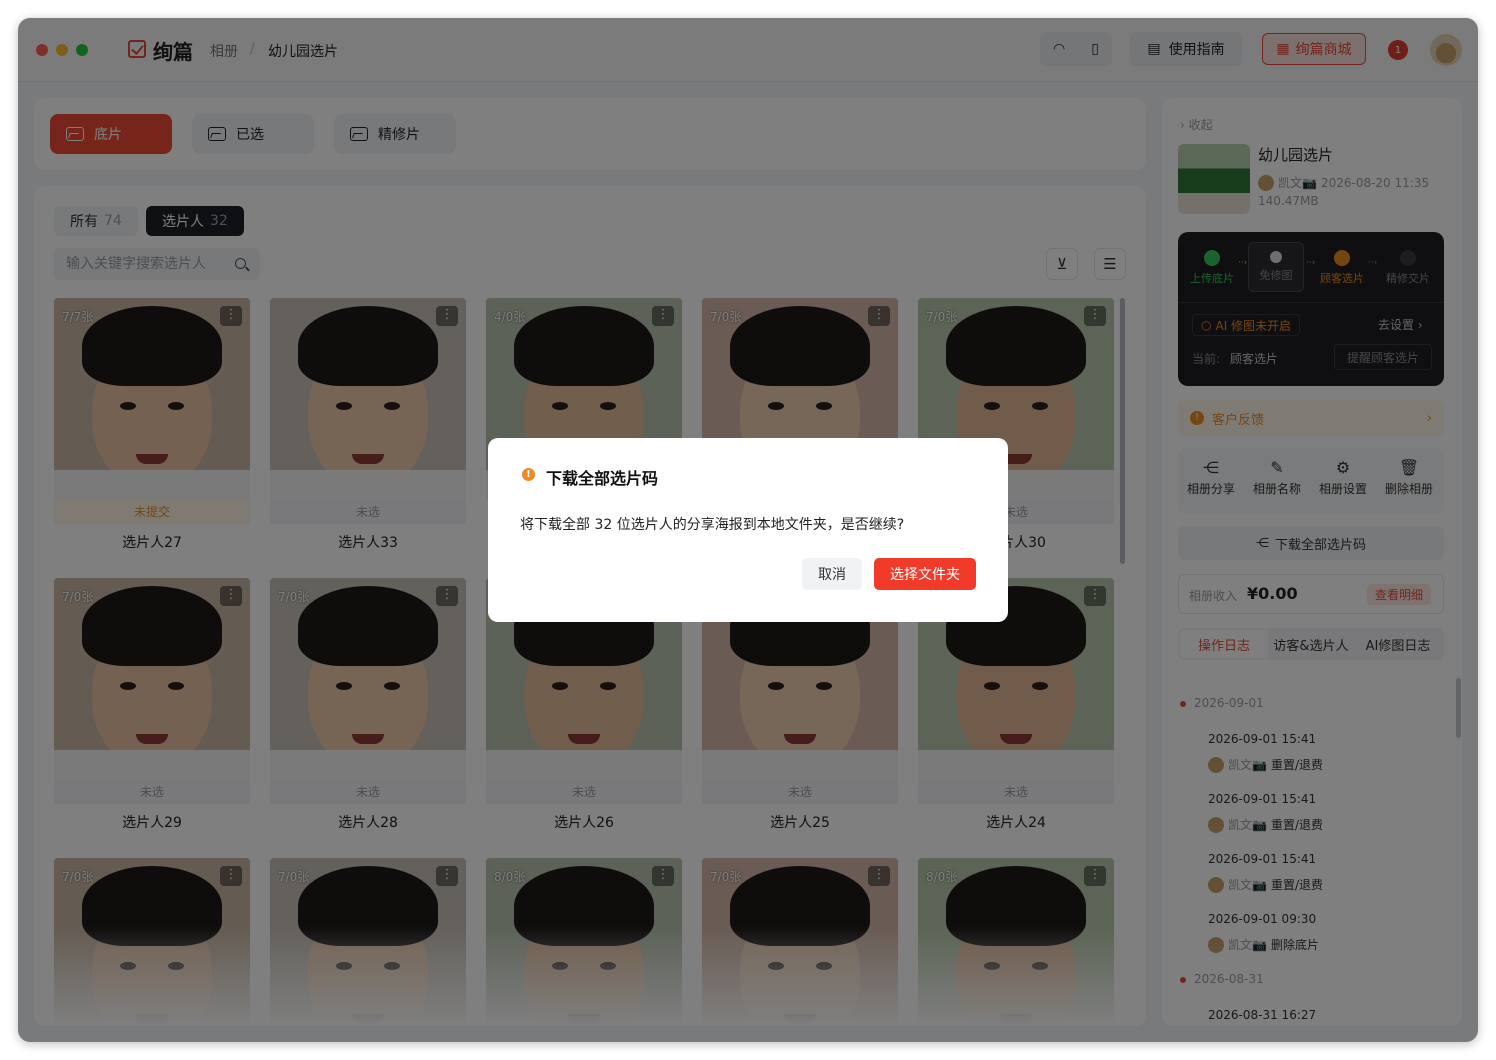 The height and width of the screenshot is (1060, 1496). Describe the element at coordinates (602, 478) in the screenshot. I see `dialog-title: 下载全部选片码` at that location.